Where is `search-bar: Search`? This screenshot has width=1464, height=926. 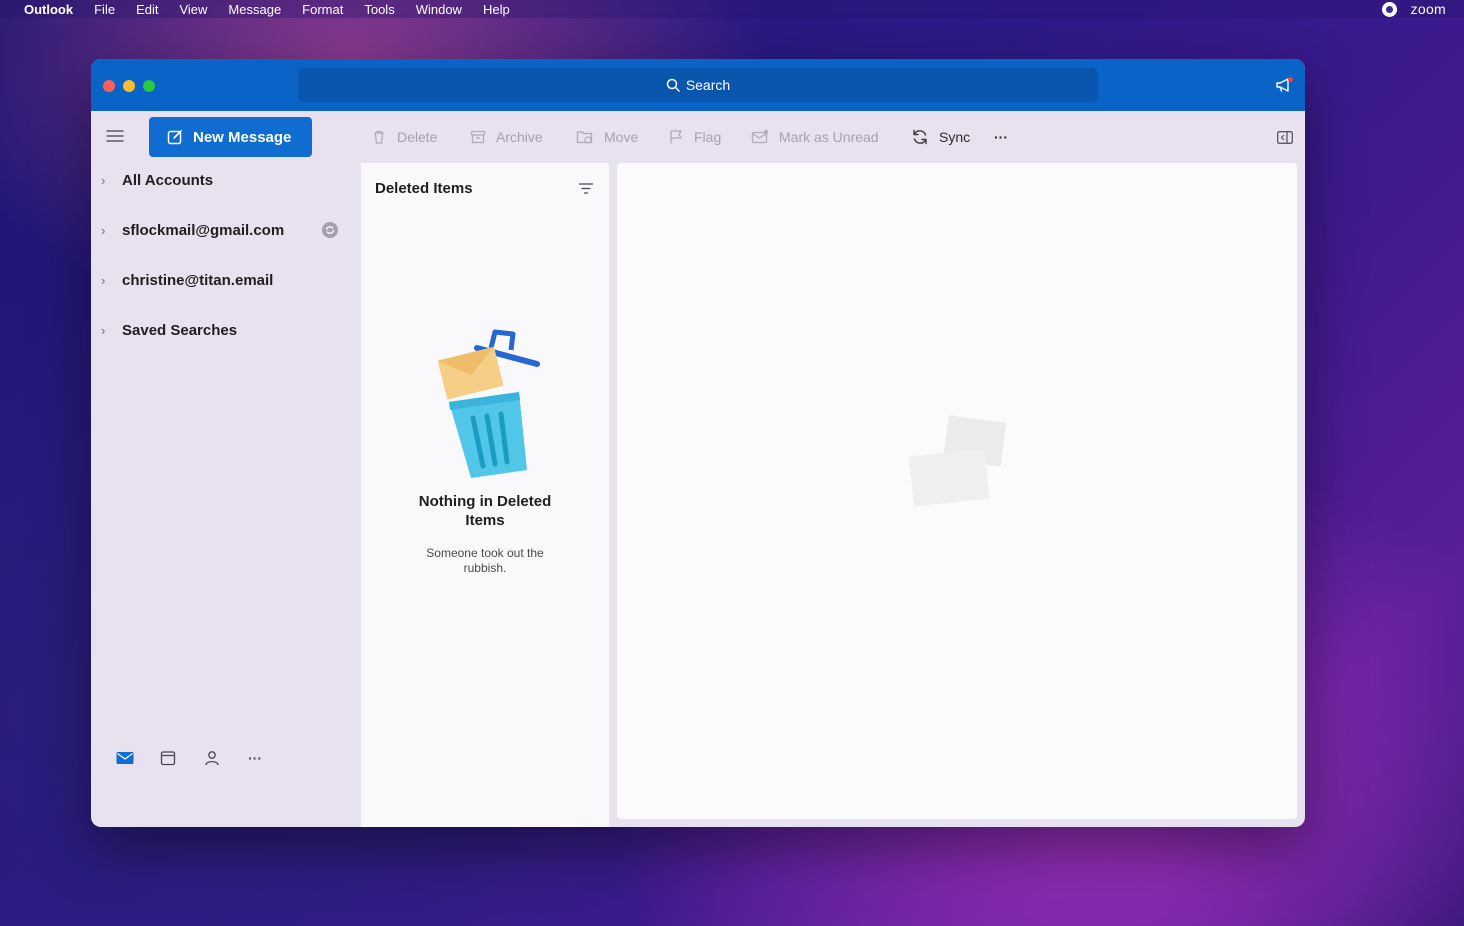
search-bar: Search is located at coordinates (698, 85).